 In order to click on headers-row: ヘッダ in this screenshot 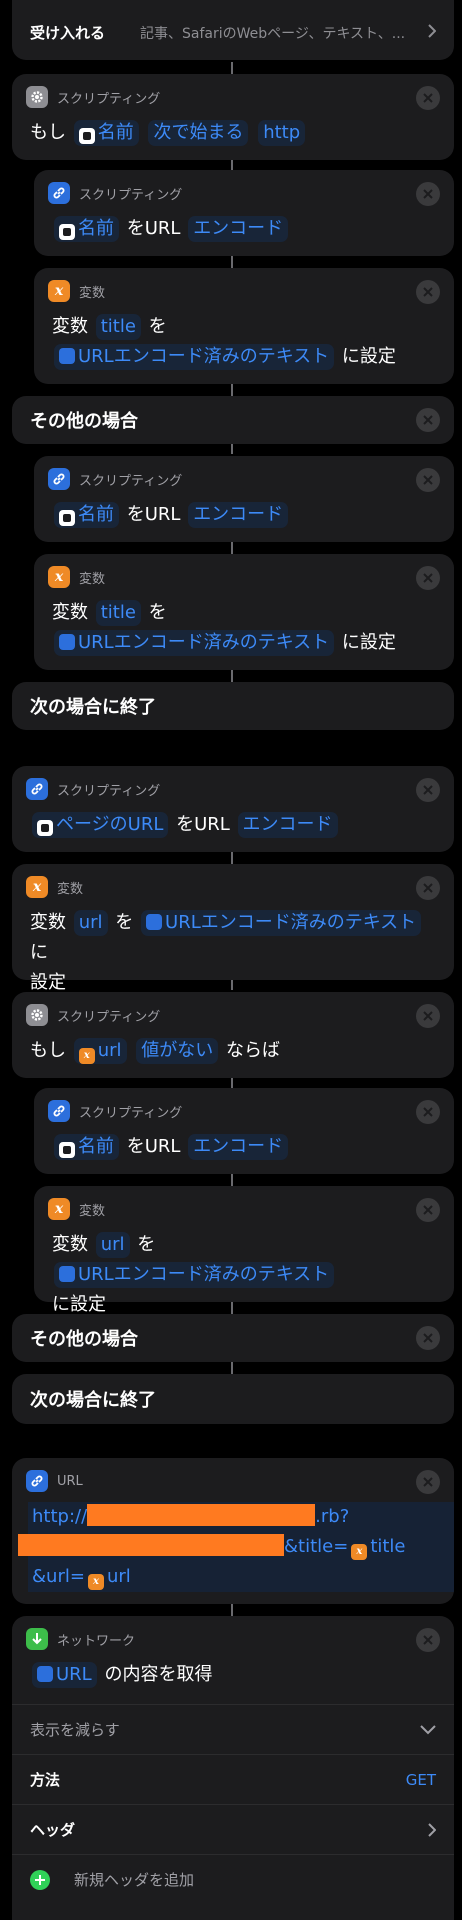, I will do `click(233, 1829)`.